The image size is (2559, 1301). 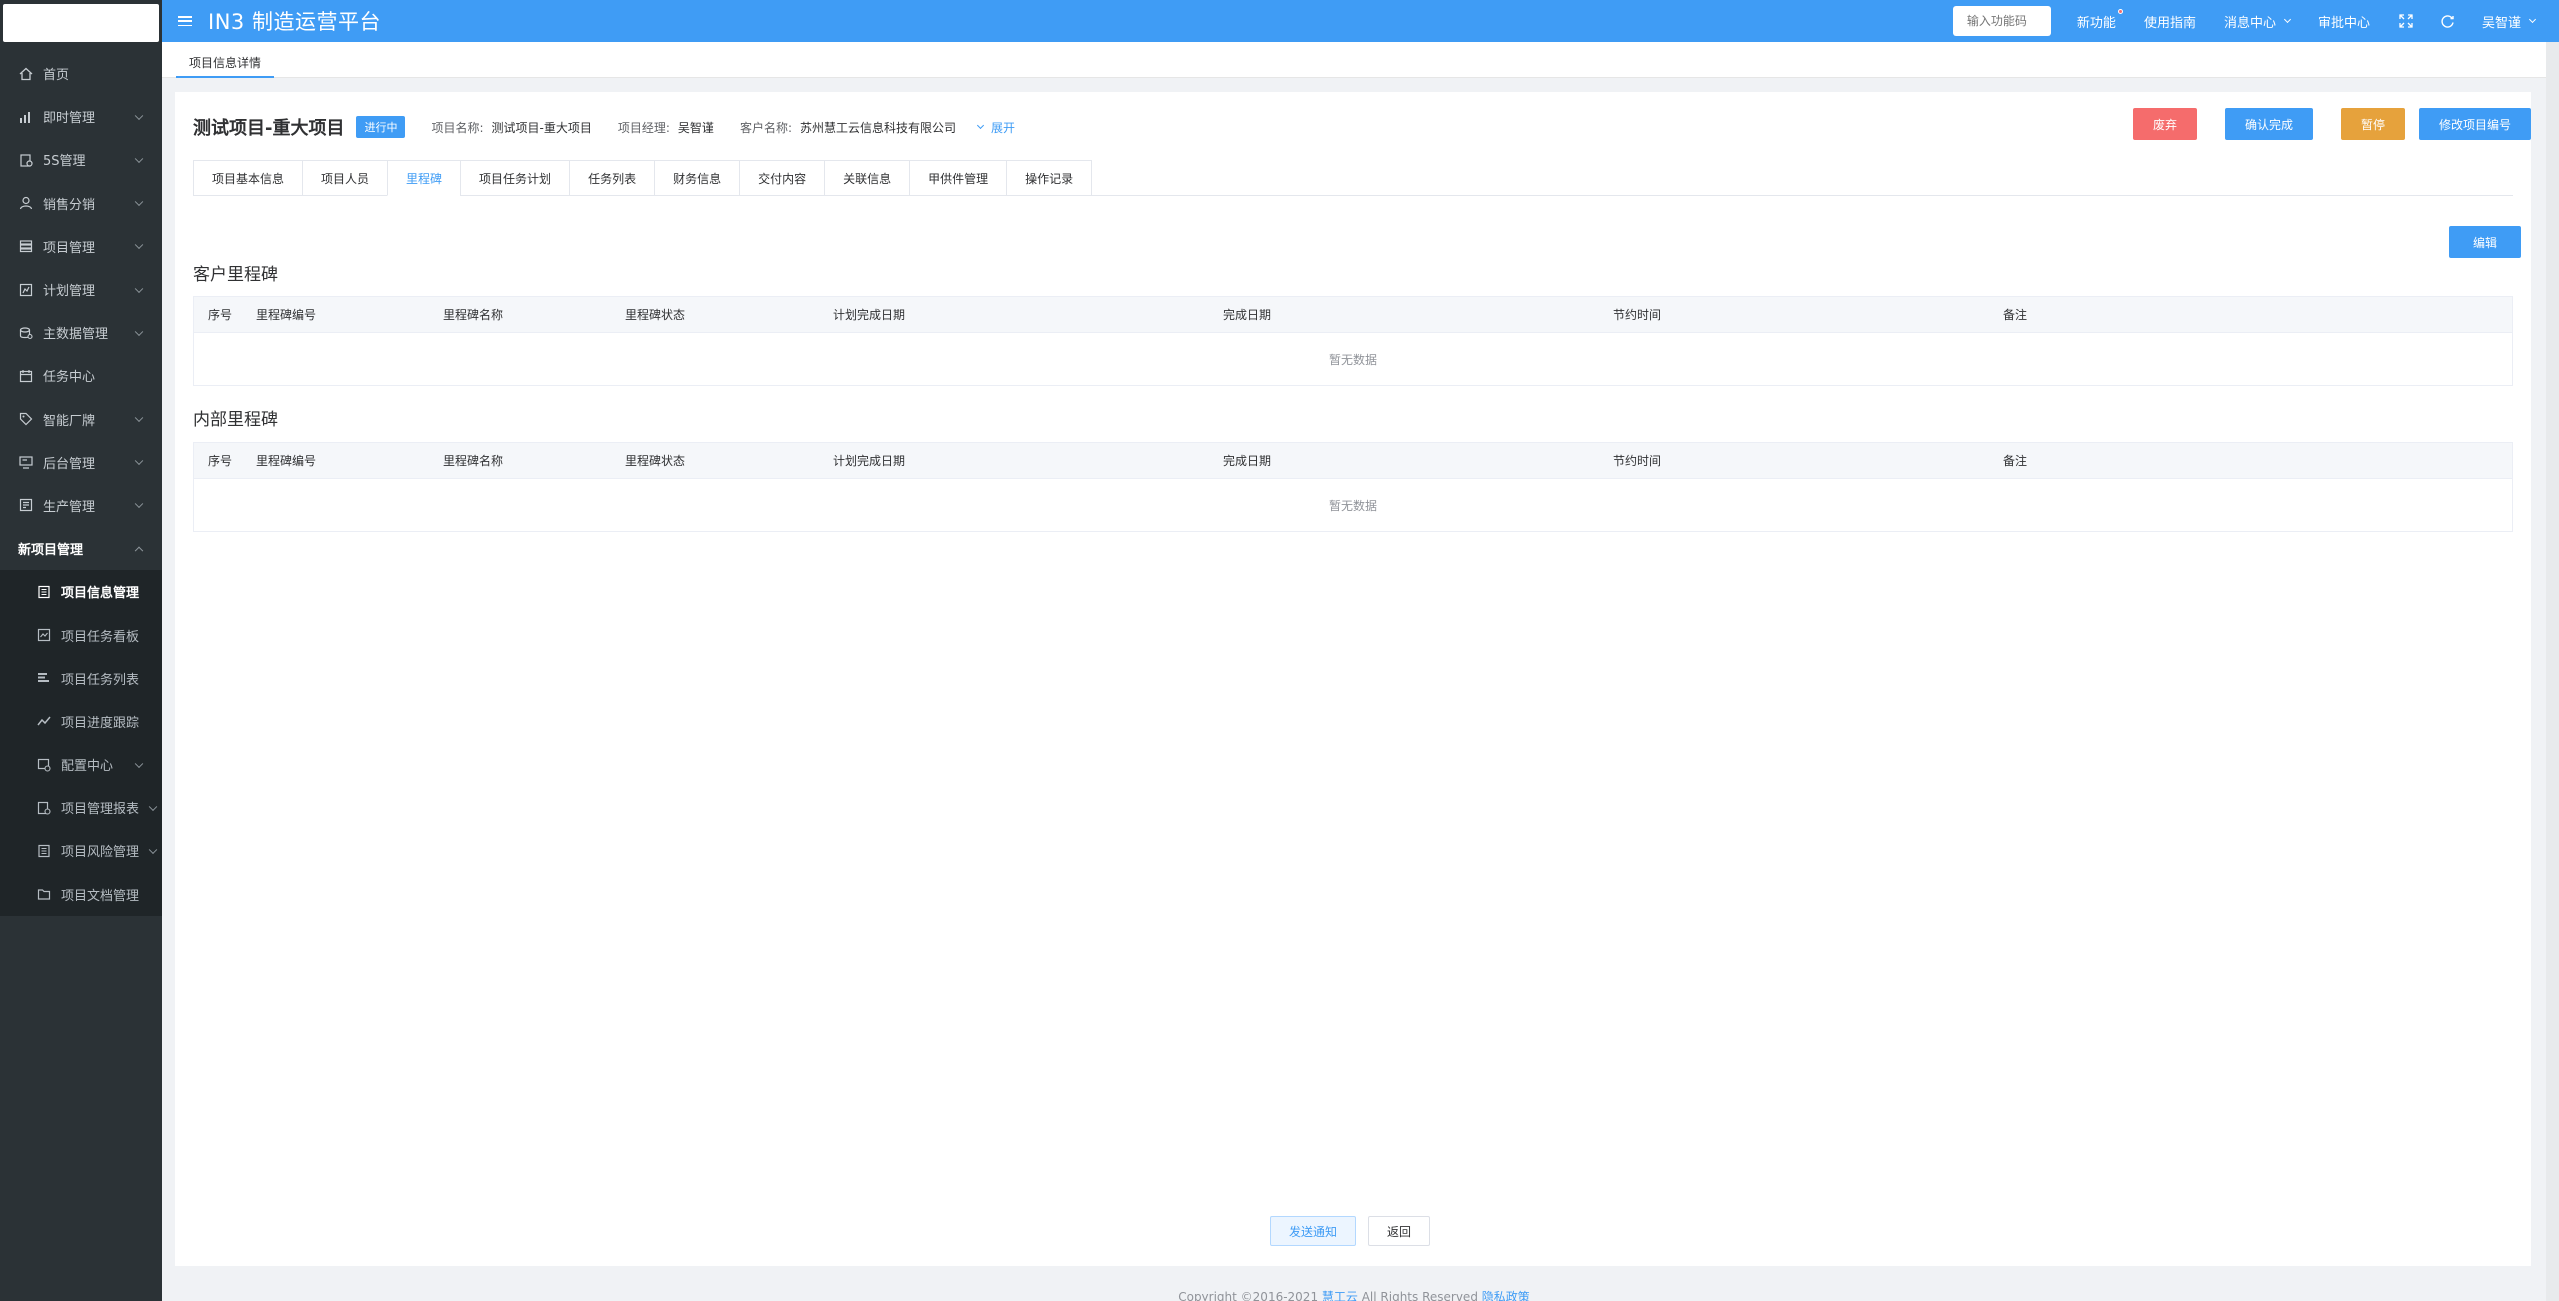 What do you see at coordinates (81, 807) in the screenshot?
I see `sidebar-subitem-report: 项目管理报表` at bounding box center [81, 807].